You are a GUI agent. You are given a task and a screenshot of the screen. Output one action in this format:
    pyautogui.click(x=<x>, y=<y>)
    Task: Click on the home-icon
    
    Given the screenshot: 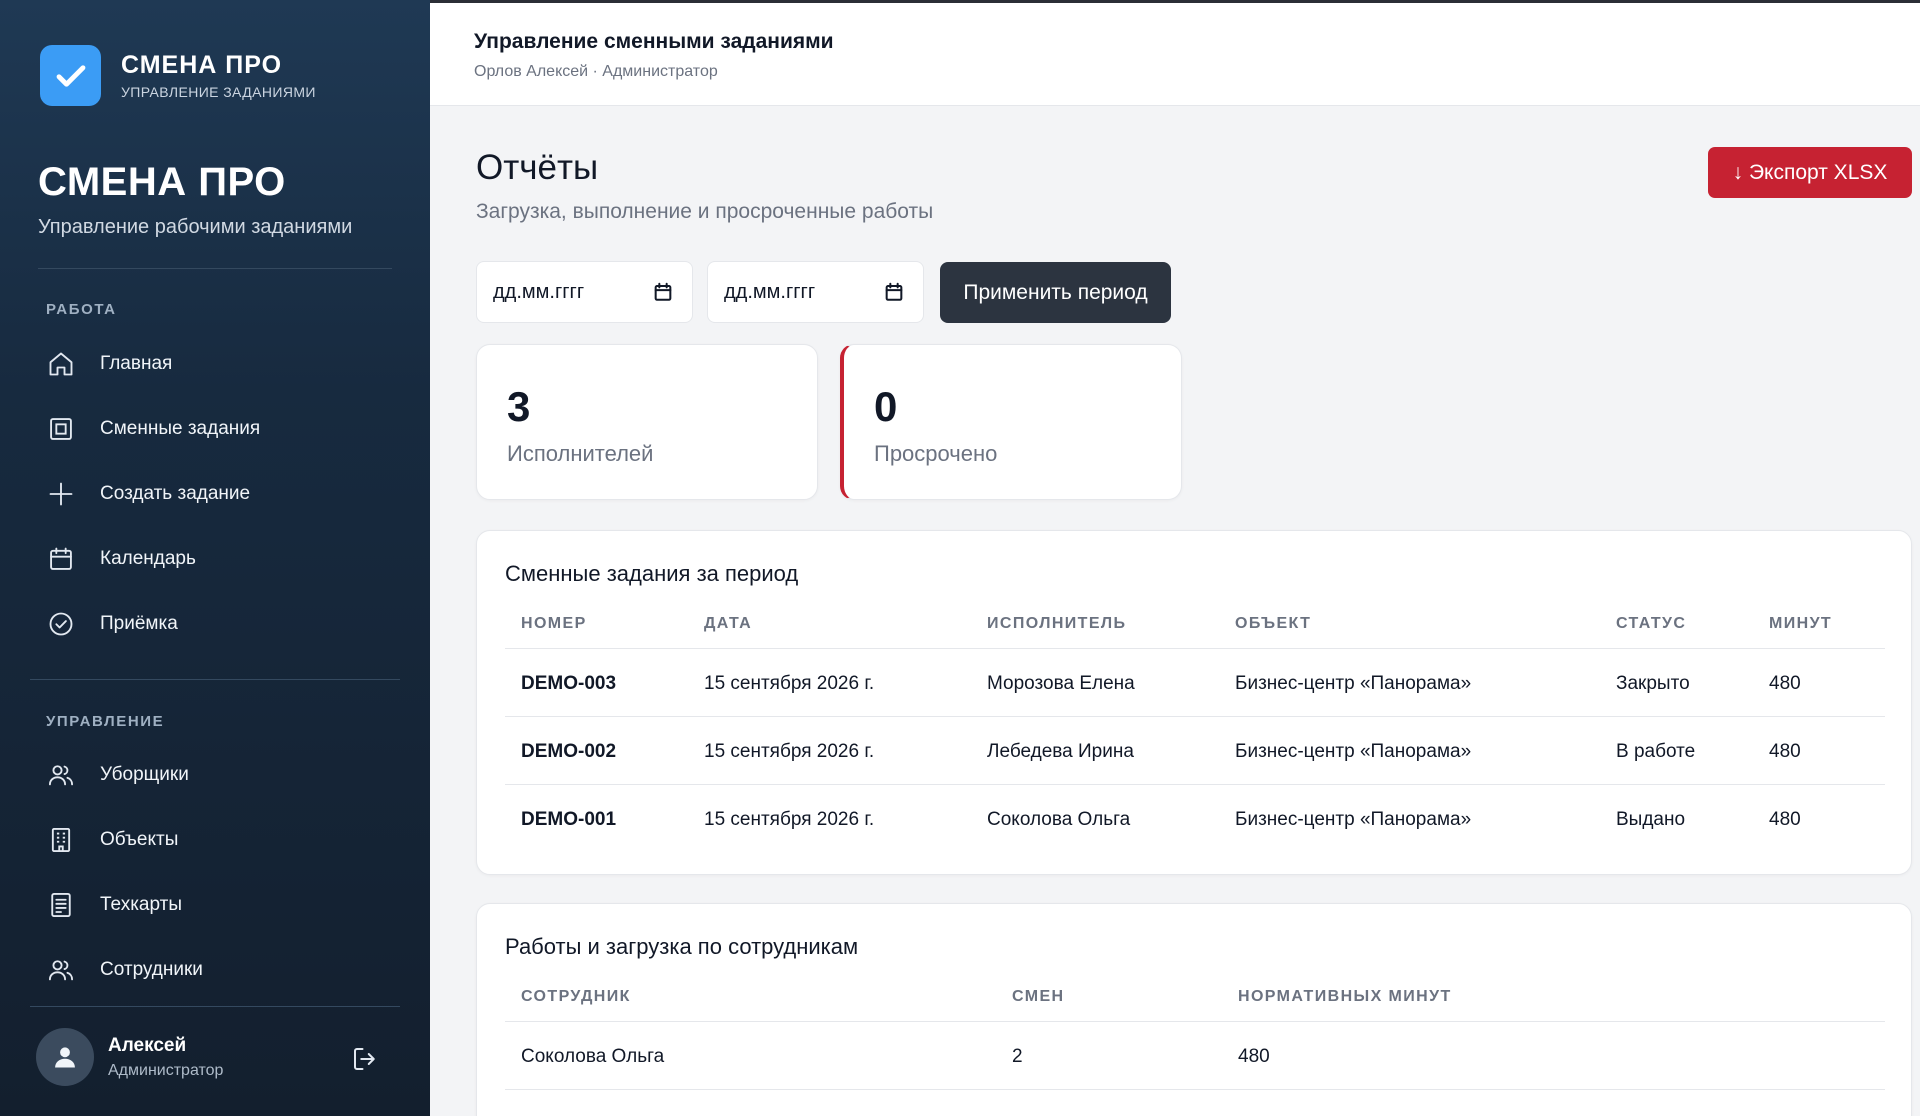 What is the action you would take?
    pyautogui.click(x=61, y=364)
    